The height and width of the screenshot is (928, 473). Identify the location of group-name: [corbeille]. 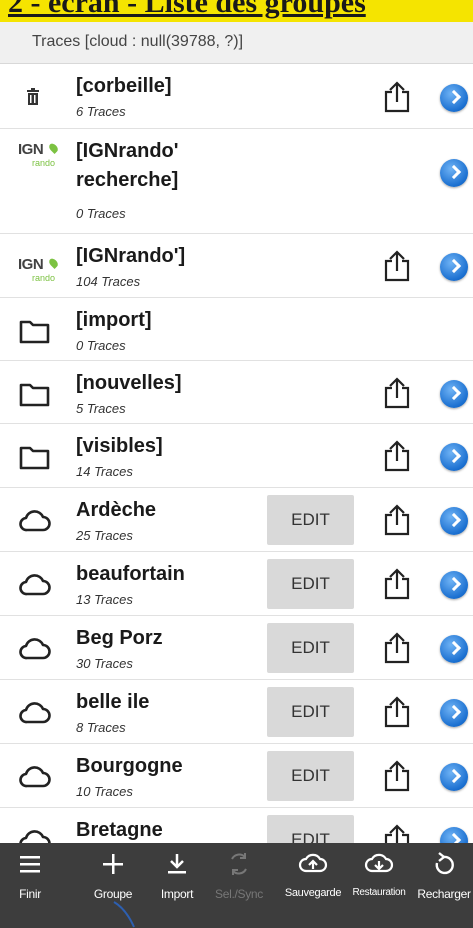
(124, 86).